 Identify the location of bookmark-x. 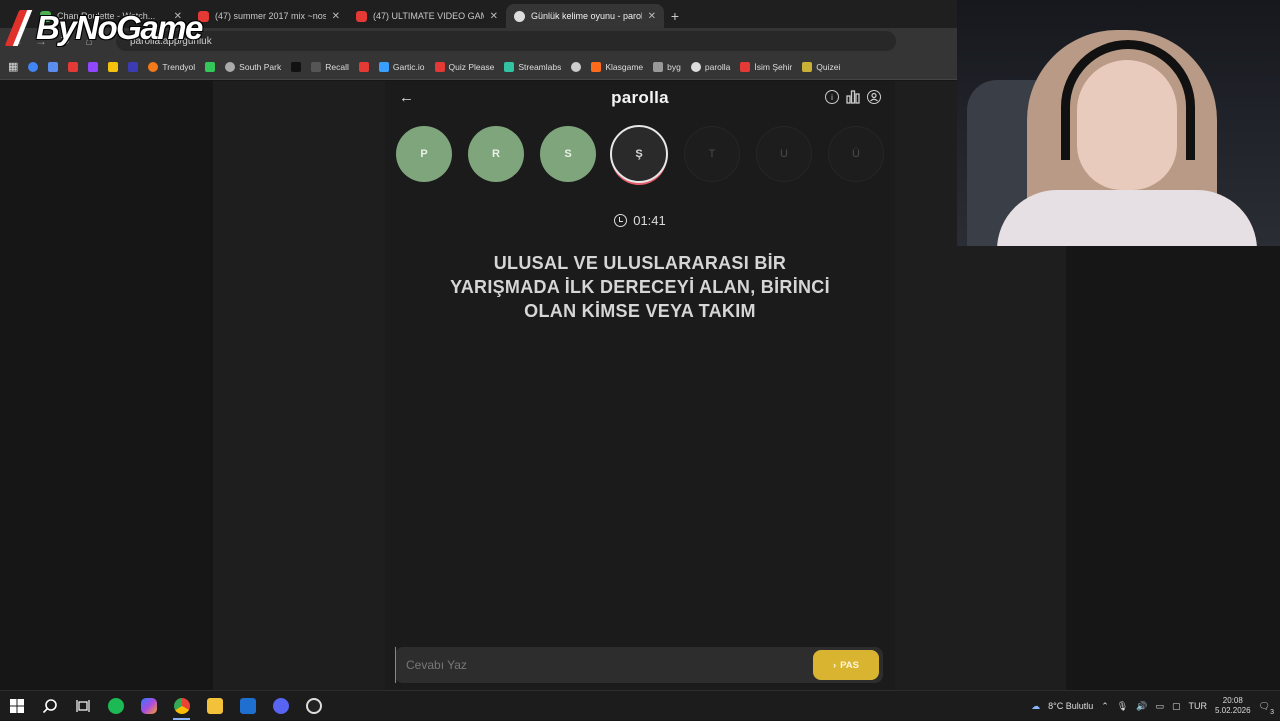
(296, 66).